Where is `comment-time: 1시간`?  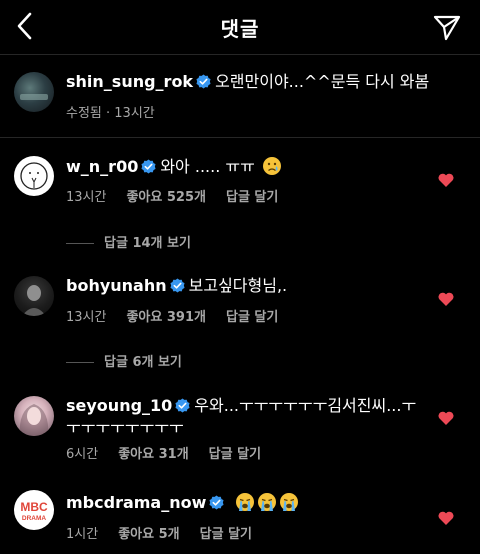 comment-time: 1시간 is located at coordinates (82, 534).